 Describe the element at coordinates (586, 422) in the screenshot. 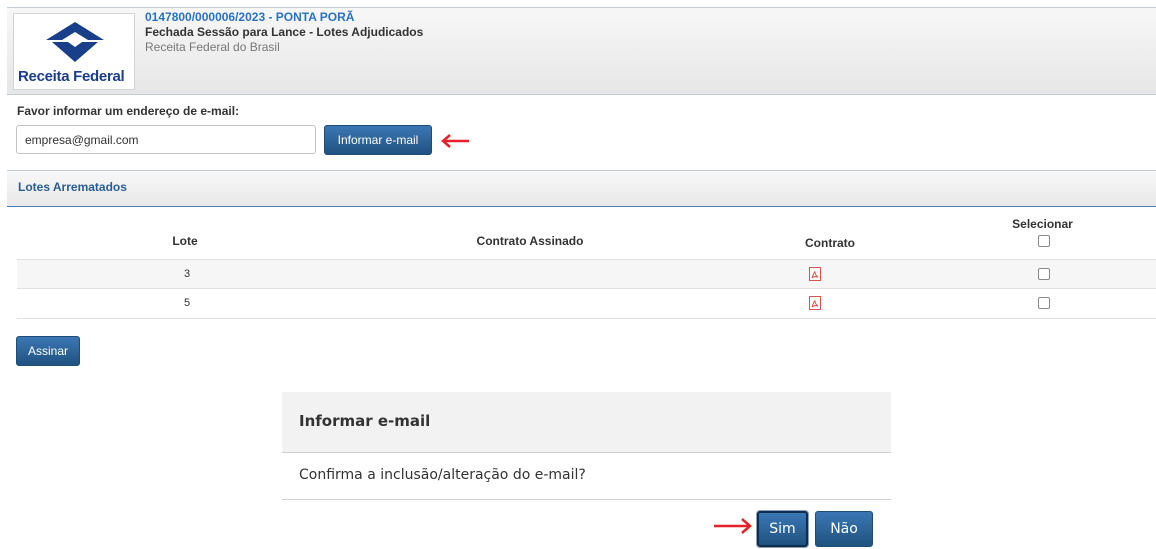

I see `dialog-header: Informar e-mail` at that location.